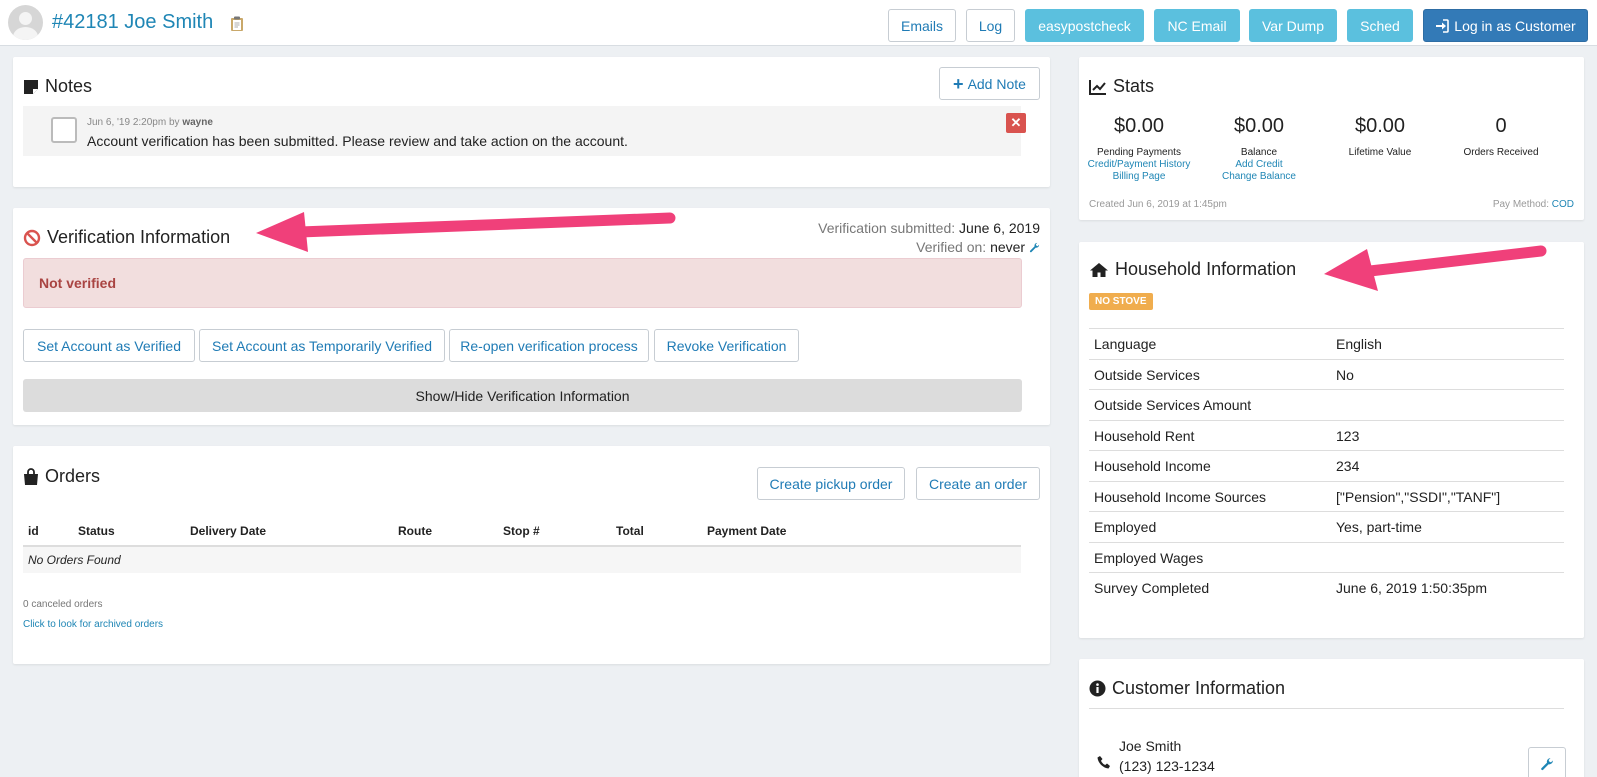  I want to click on row-value: June 6, 2019 1:50:35pm, so click(1412, 588).